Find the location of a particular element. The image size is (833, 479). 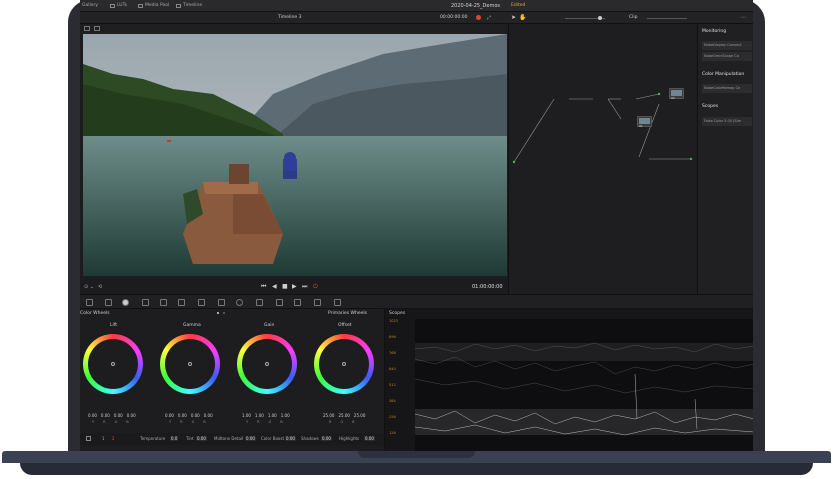

hand-icon: ✋ is located at coordinates (522, 17).